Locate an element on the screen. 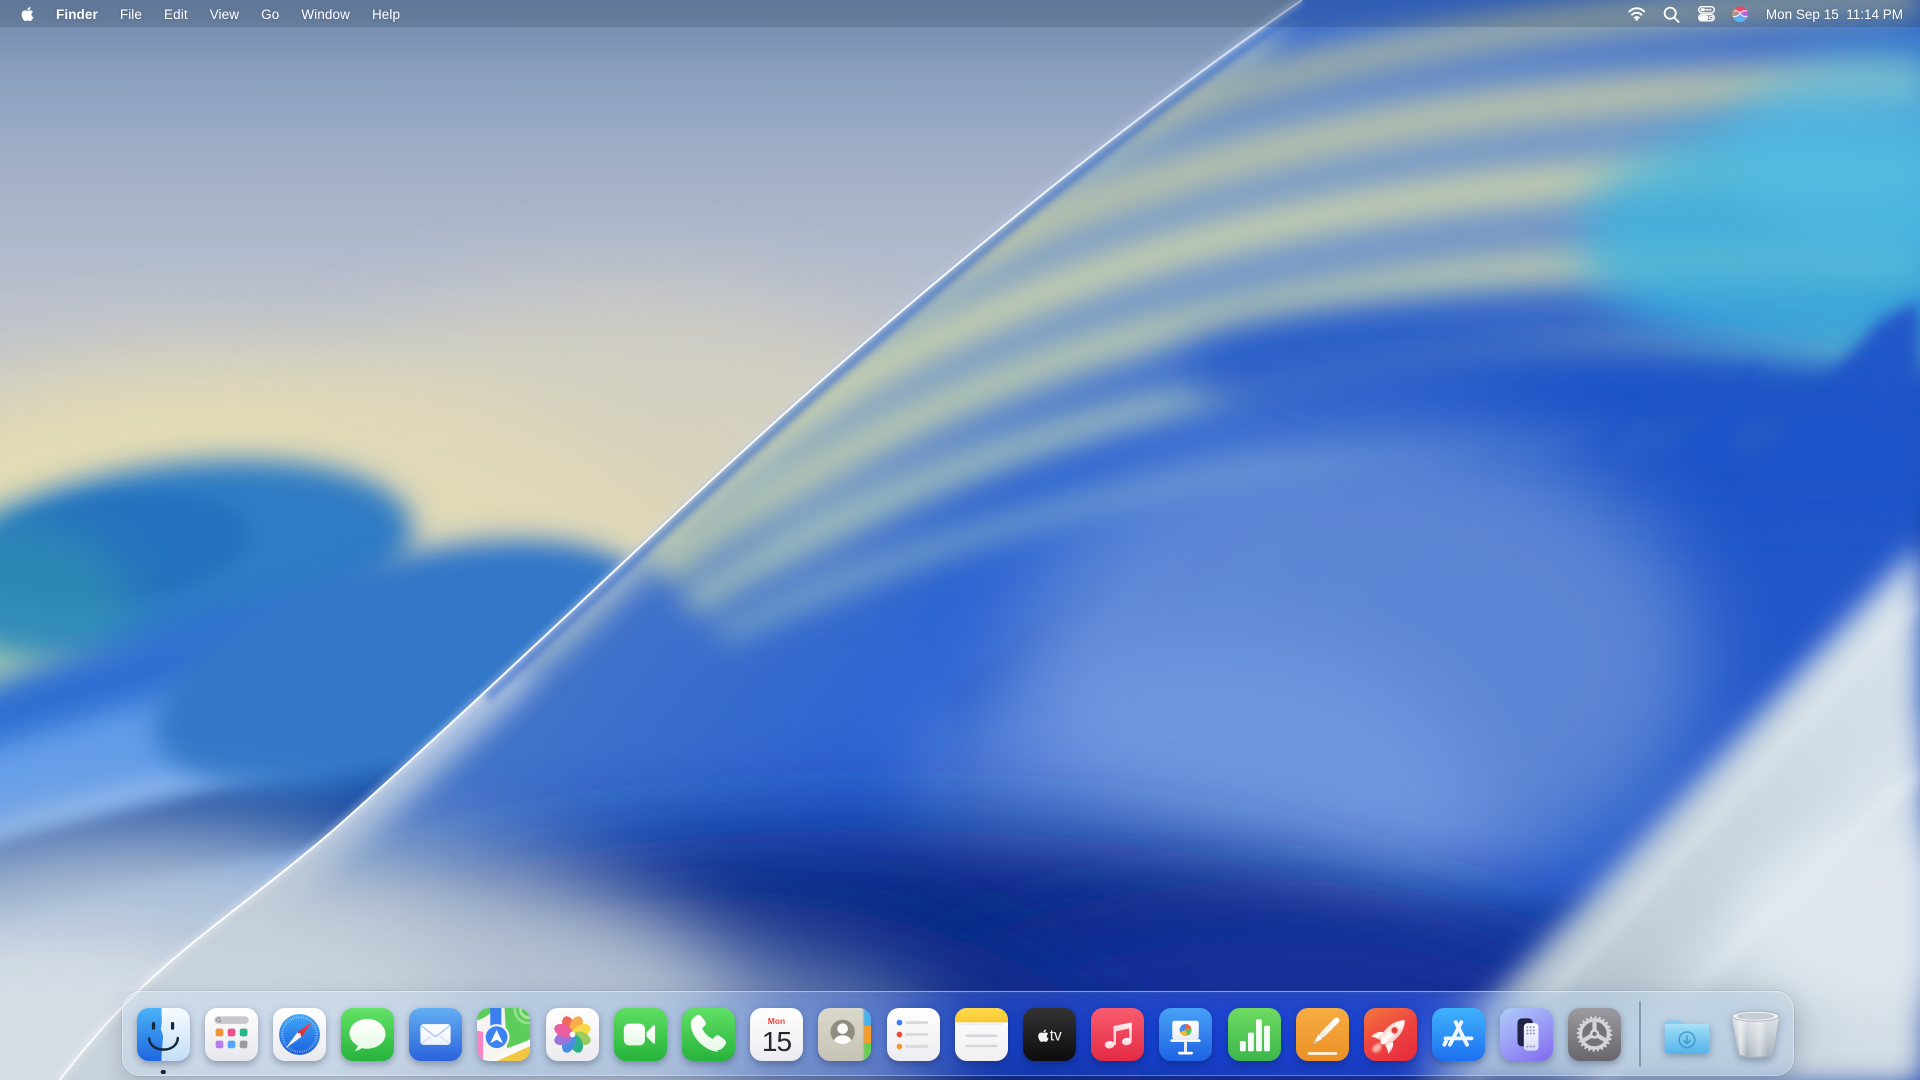 The width and height of the screenshot is (1920, 1080). menu-go: Go is located at coordinates (270, 14).